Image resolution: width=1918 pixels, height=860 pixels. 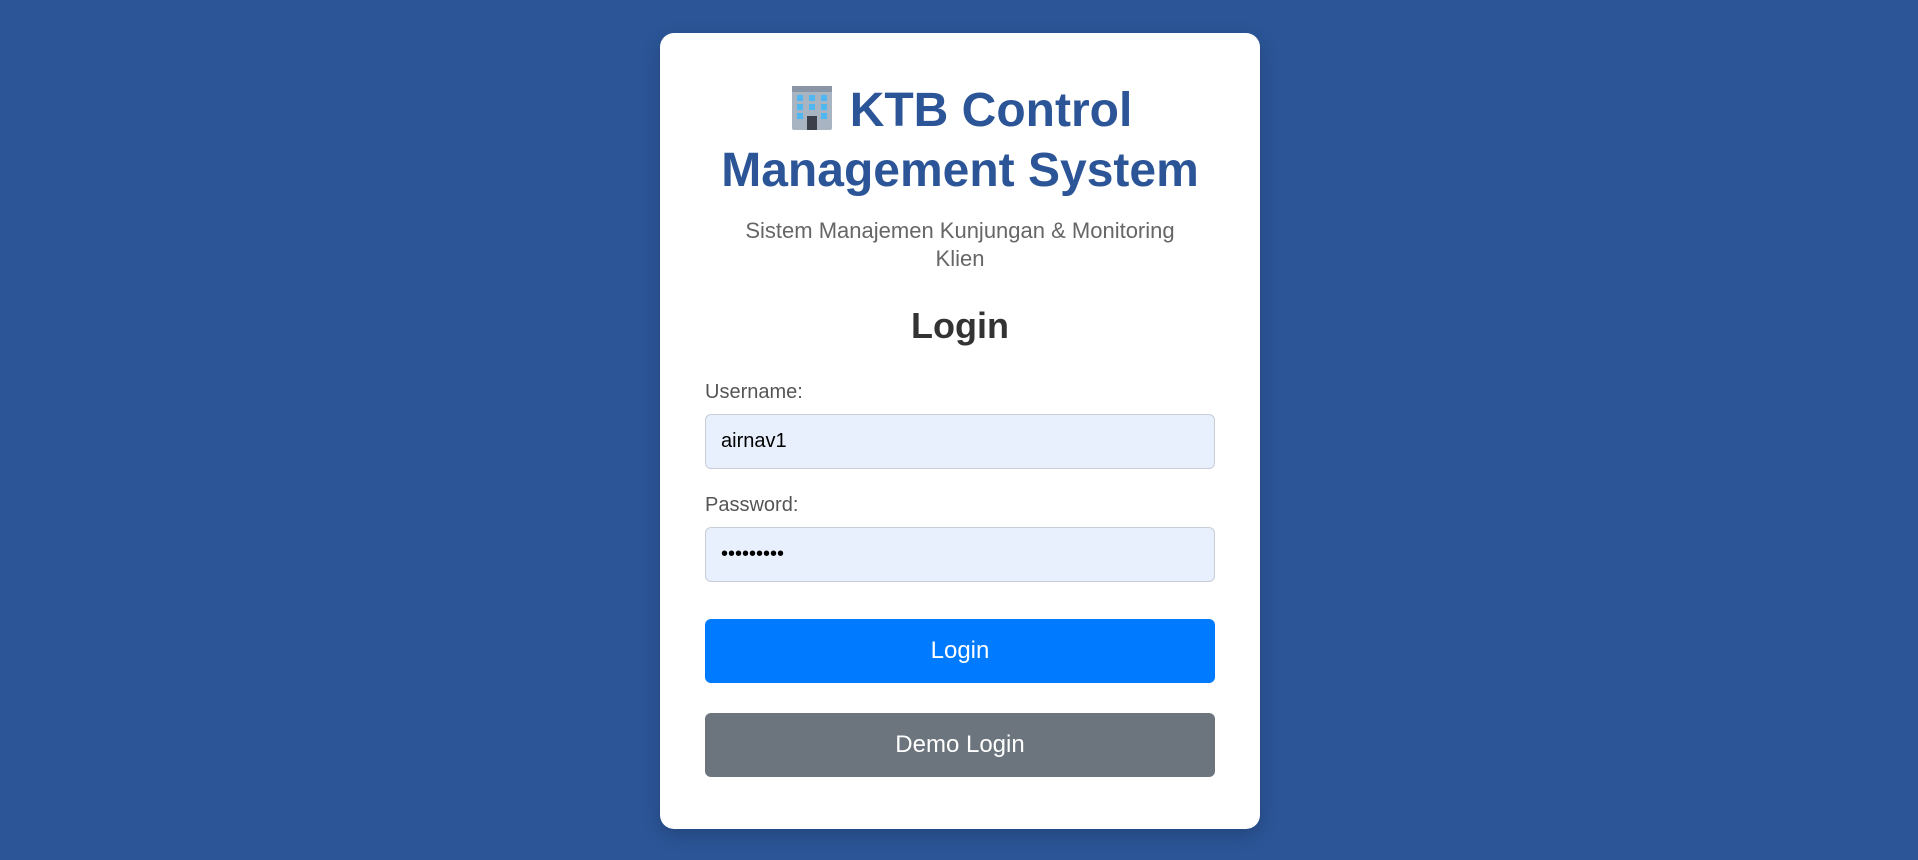 What do you see at coordinates (812, 113) in the screenshot?
I see `office-building-icon` at bounding box center [812, 113].